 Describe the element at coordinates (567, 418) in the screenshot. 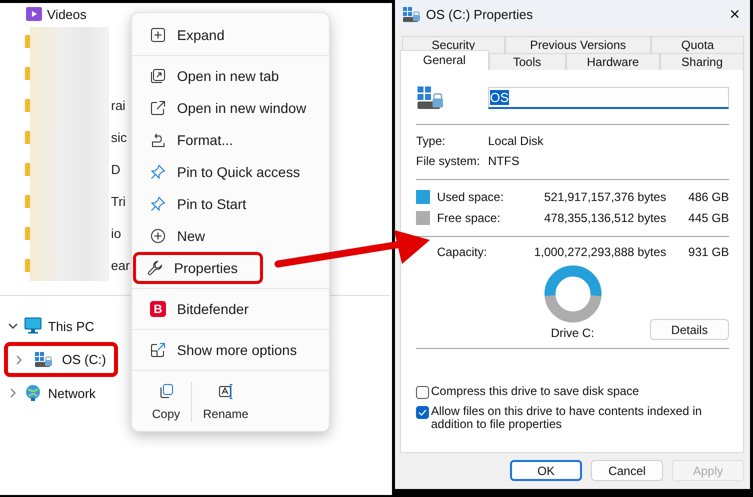

I see `checkbox-label: Allow files on this drive to have contents indexed in addition to file properties` at that location.